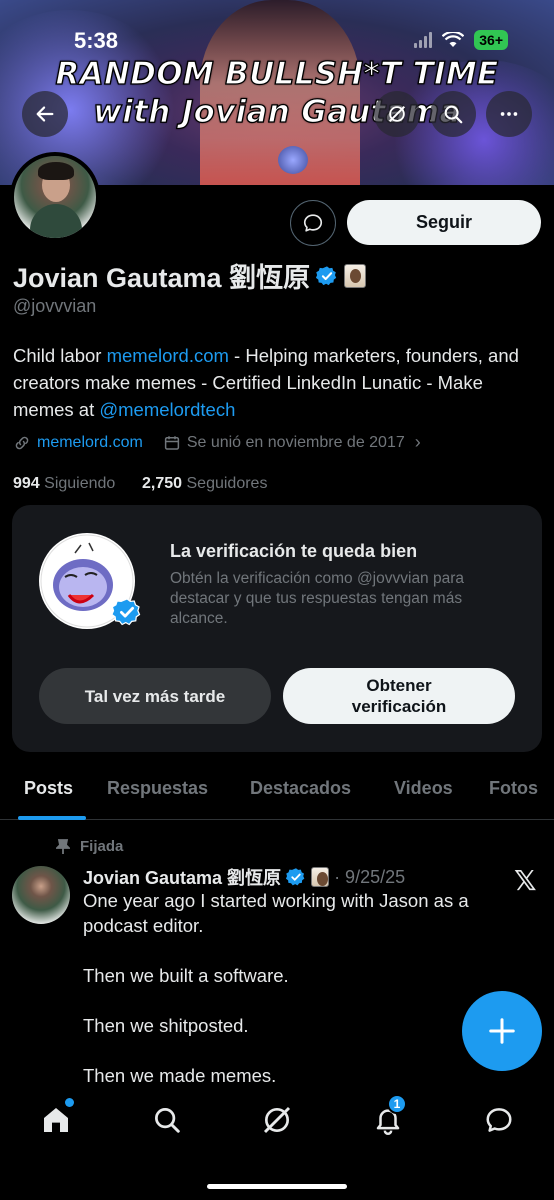  I want to click on bio-link-memelord: memelord.com, so click(168, 355).